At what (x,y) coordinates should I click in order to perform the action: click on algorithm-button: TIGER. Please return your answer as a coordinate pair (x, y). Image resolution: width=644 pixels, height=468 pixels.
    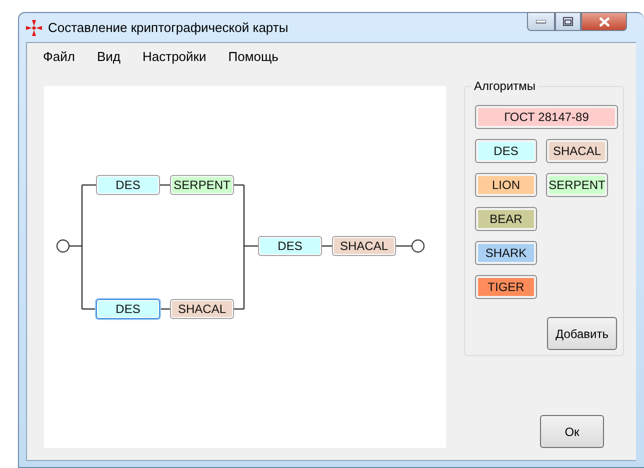
    Looking at the image, I should click on (506, 287).